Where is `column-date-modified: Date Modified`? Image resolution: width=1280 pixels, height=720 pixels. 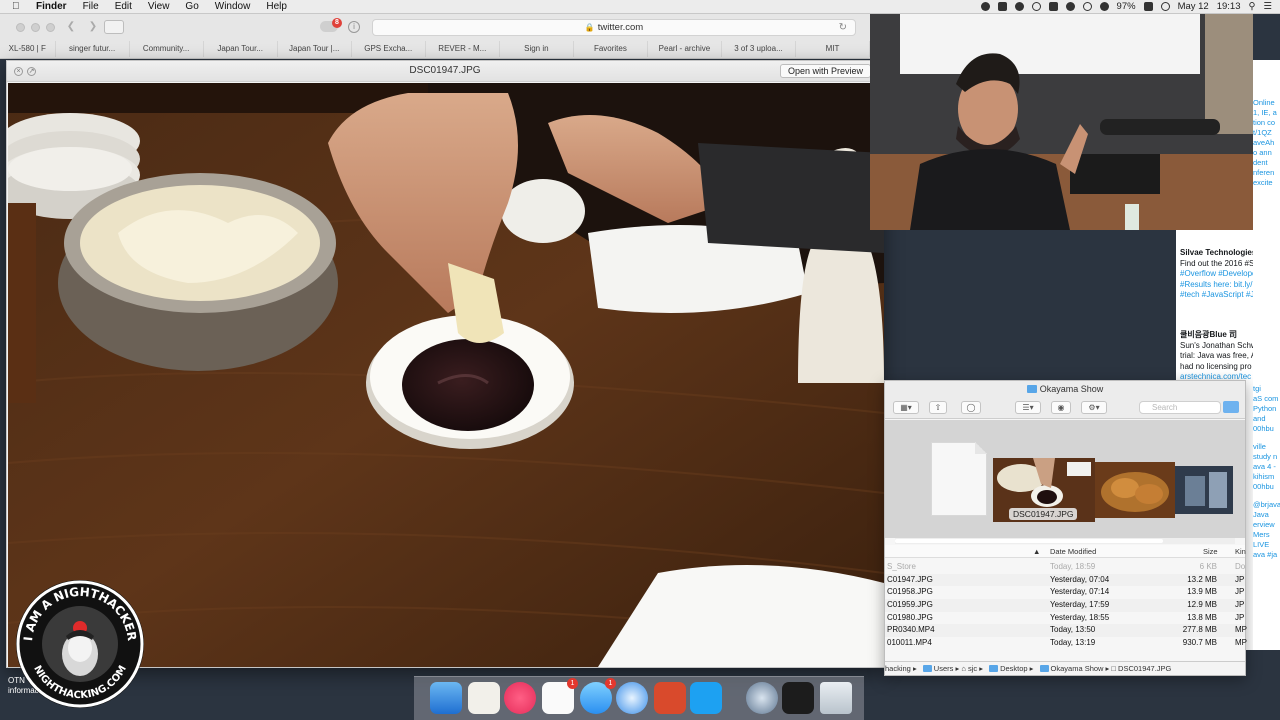 column-date-modified: Date Modified is located at coordinates (1073, 551).